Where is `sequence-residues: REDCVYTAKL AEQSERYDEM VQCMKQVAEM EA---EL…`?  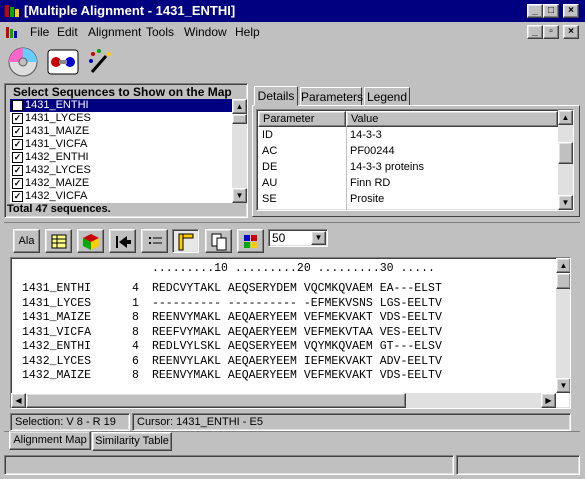 sequence-residues: REDCVYTAKL AEQSERYDEM VQCMKQVAEM EA---EL… is located at coordinates (297, 289).